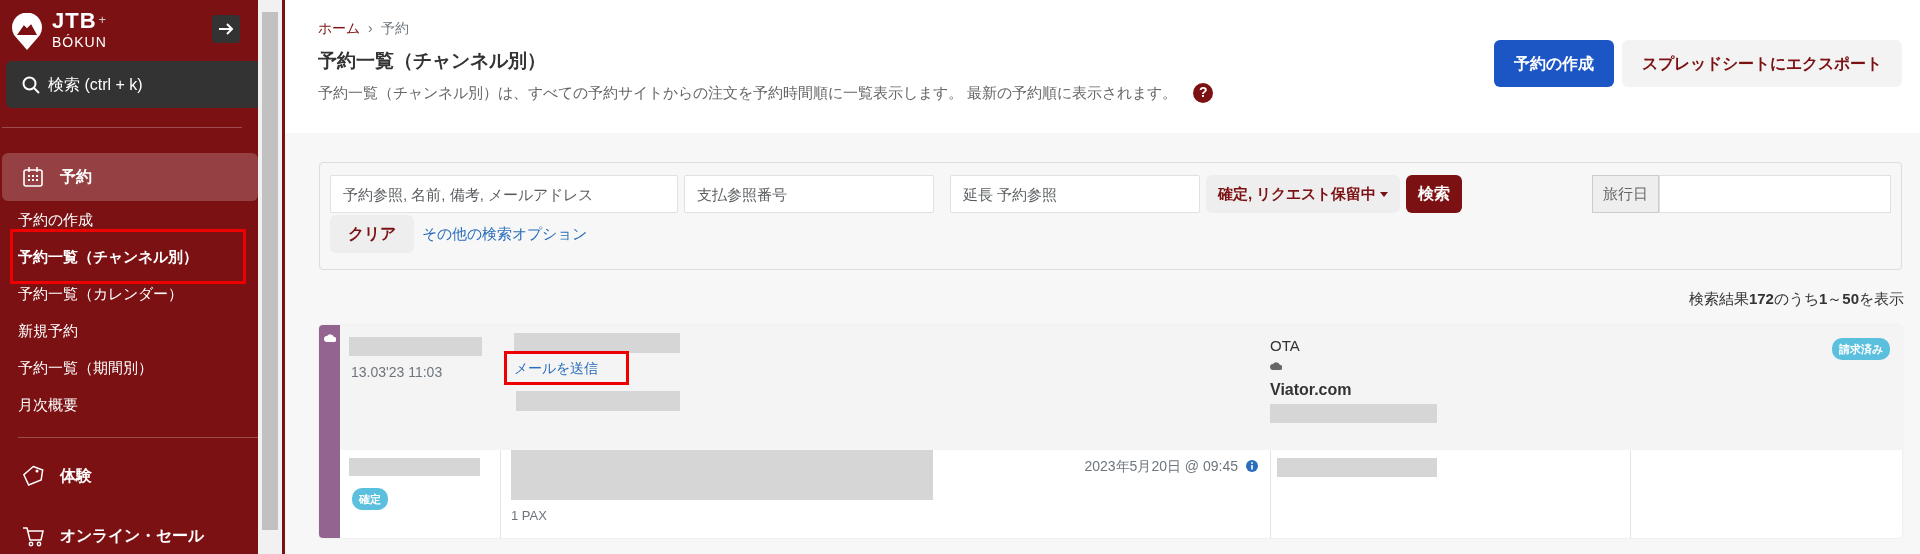 The height and width of the screenshot is (554, 1920). I want to click on group-label: 予約, so click(76, 177).